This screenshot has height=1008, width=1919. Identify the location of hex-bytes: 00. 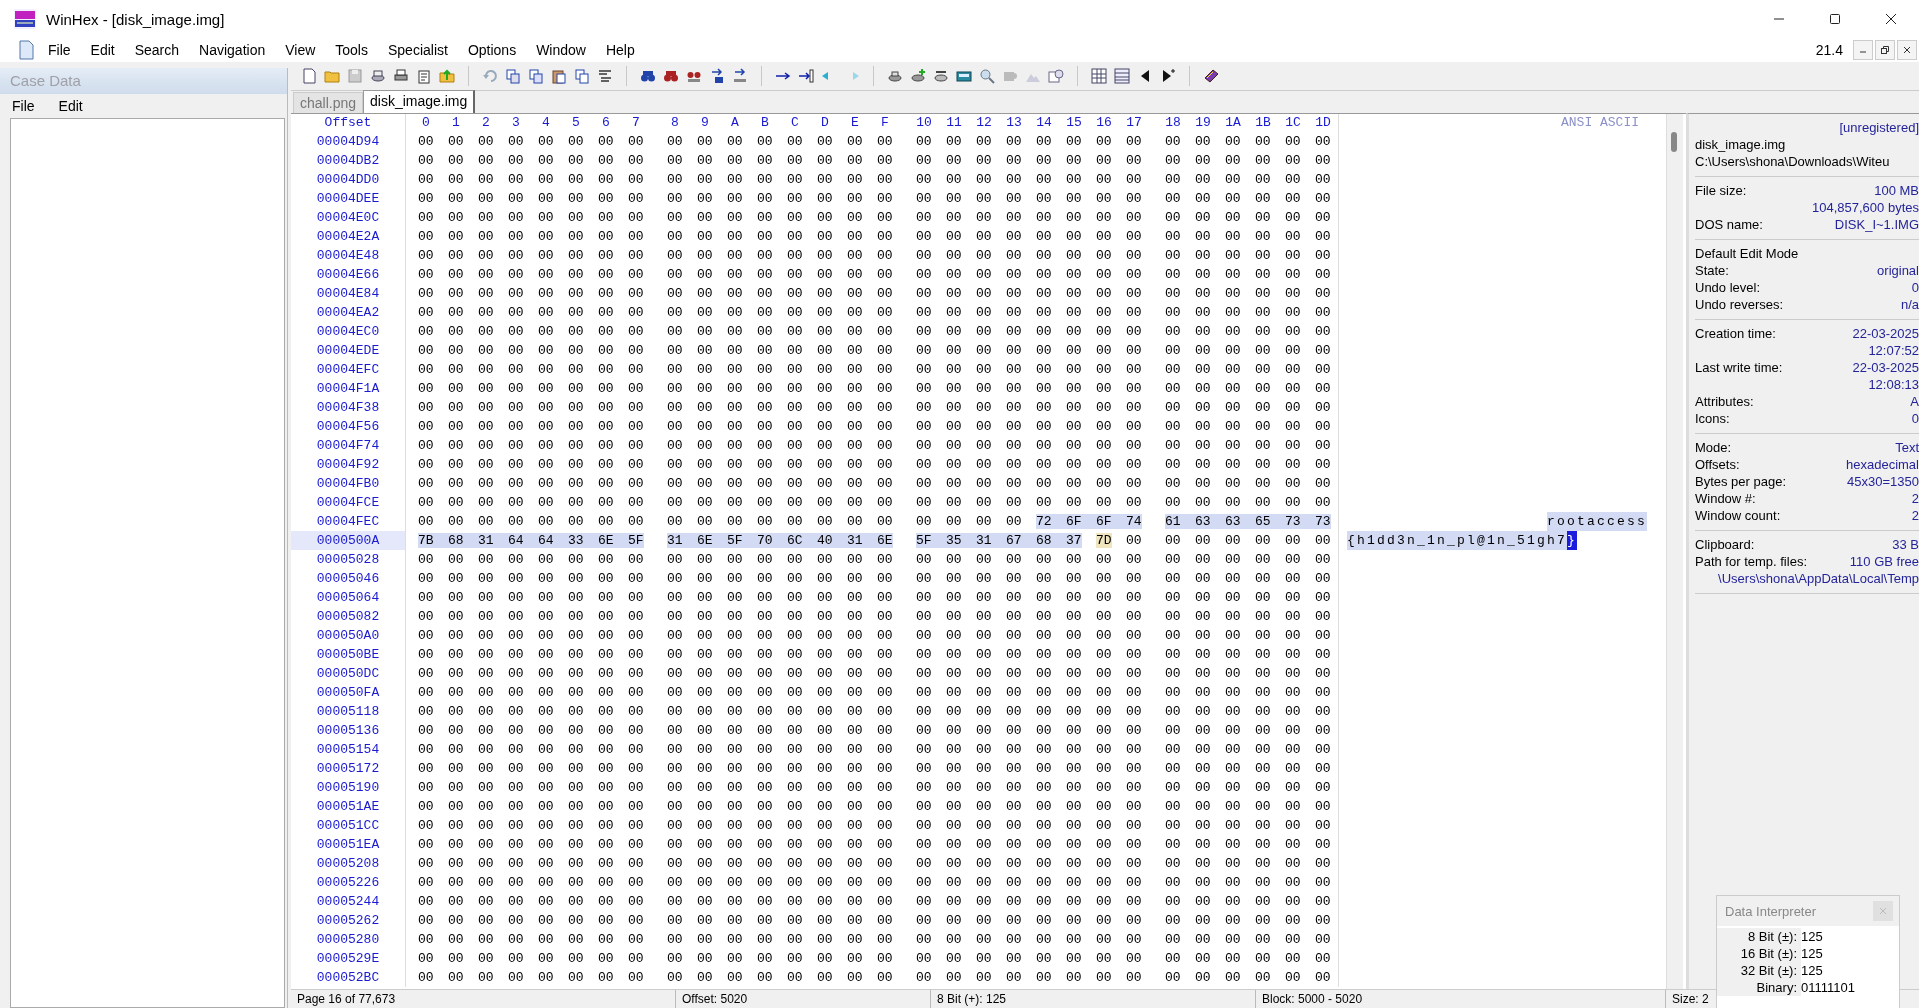
(1134, 540).